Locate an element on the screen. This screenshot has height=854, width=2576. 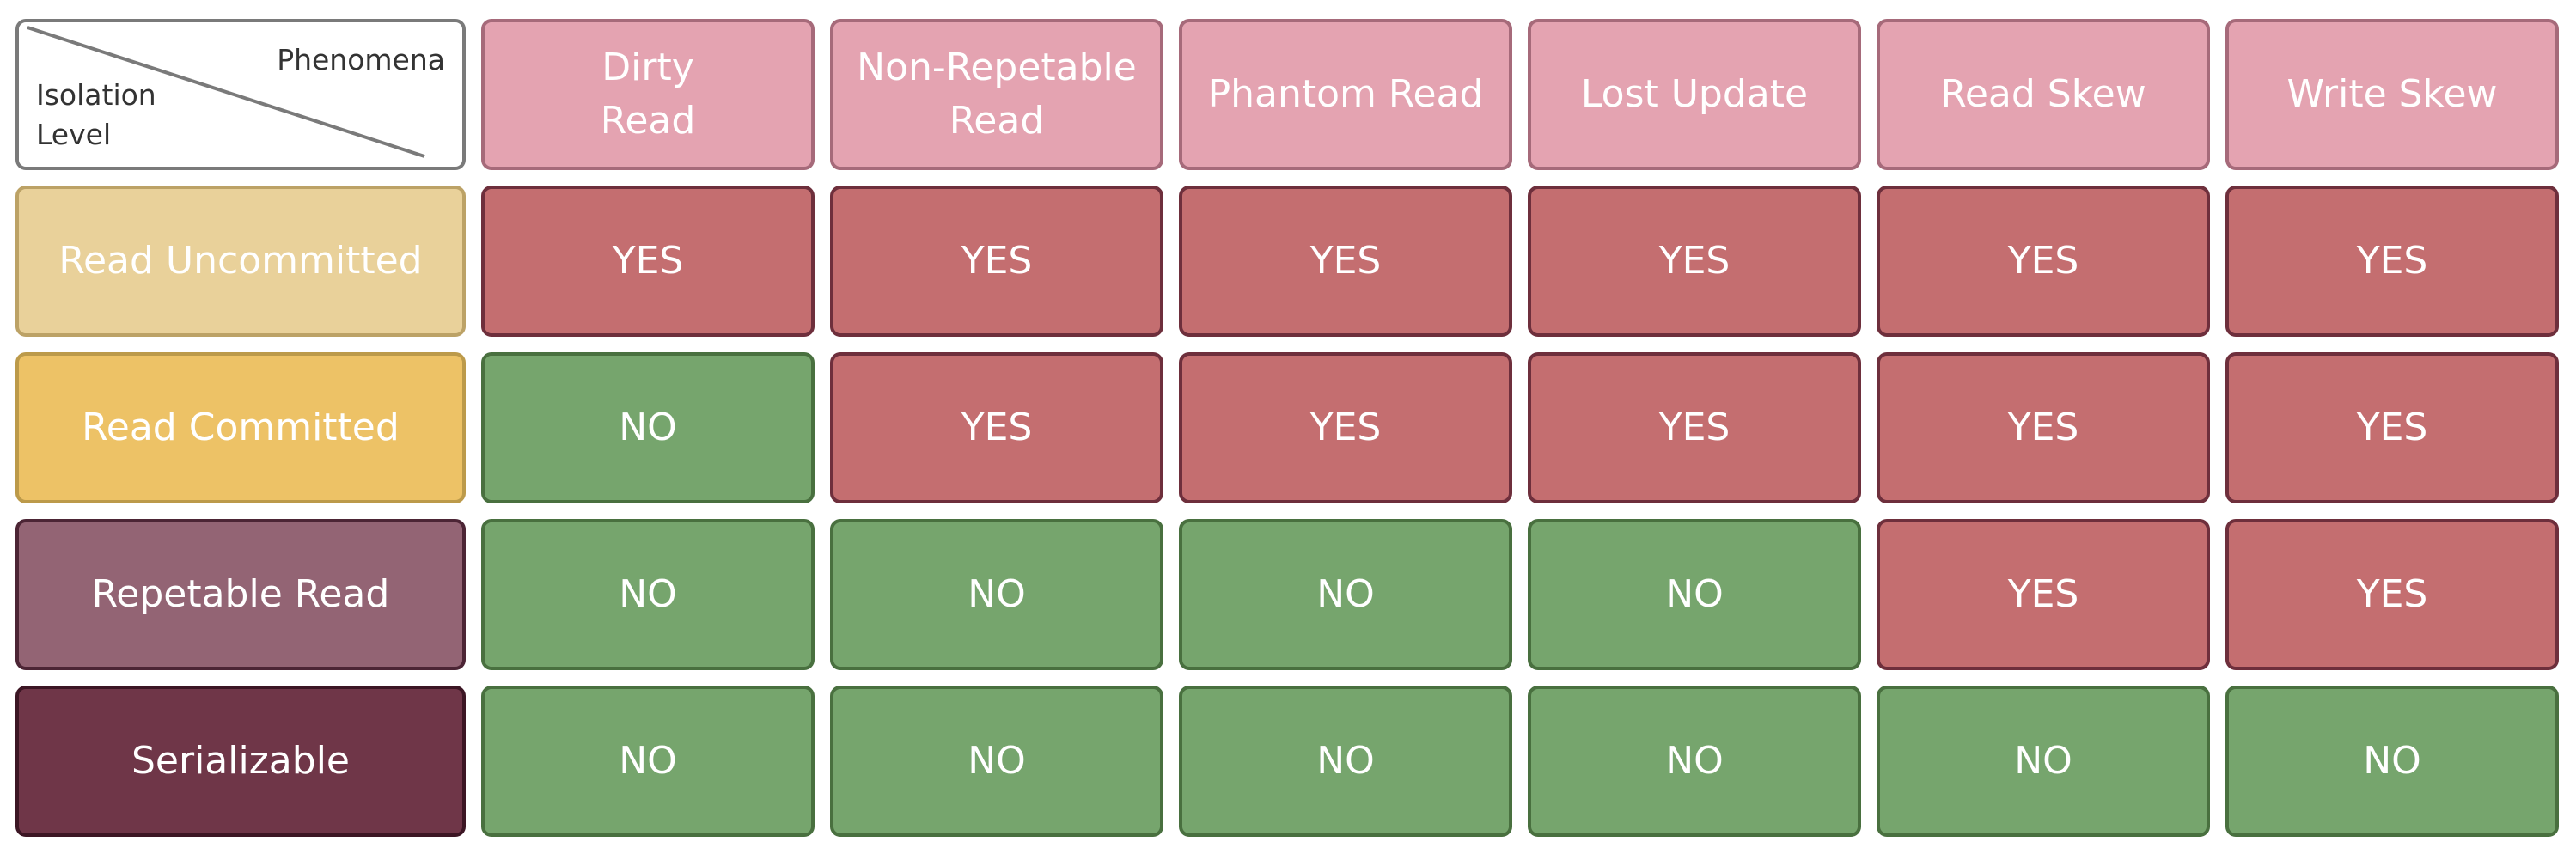
cell-repetable-read-dirty-read: NO is located at coordinates (648, 594).